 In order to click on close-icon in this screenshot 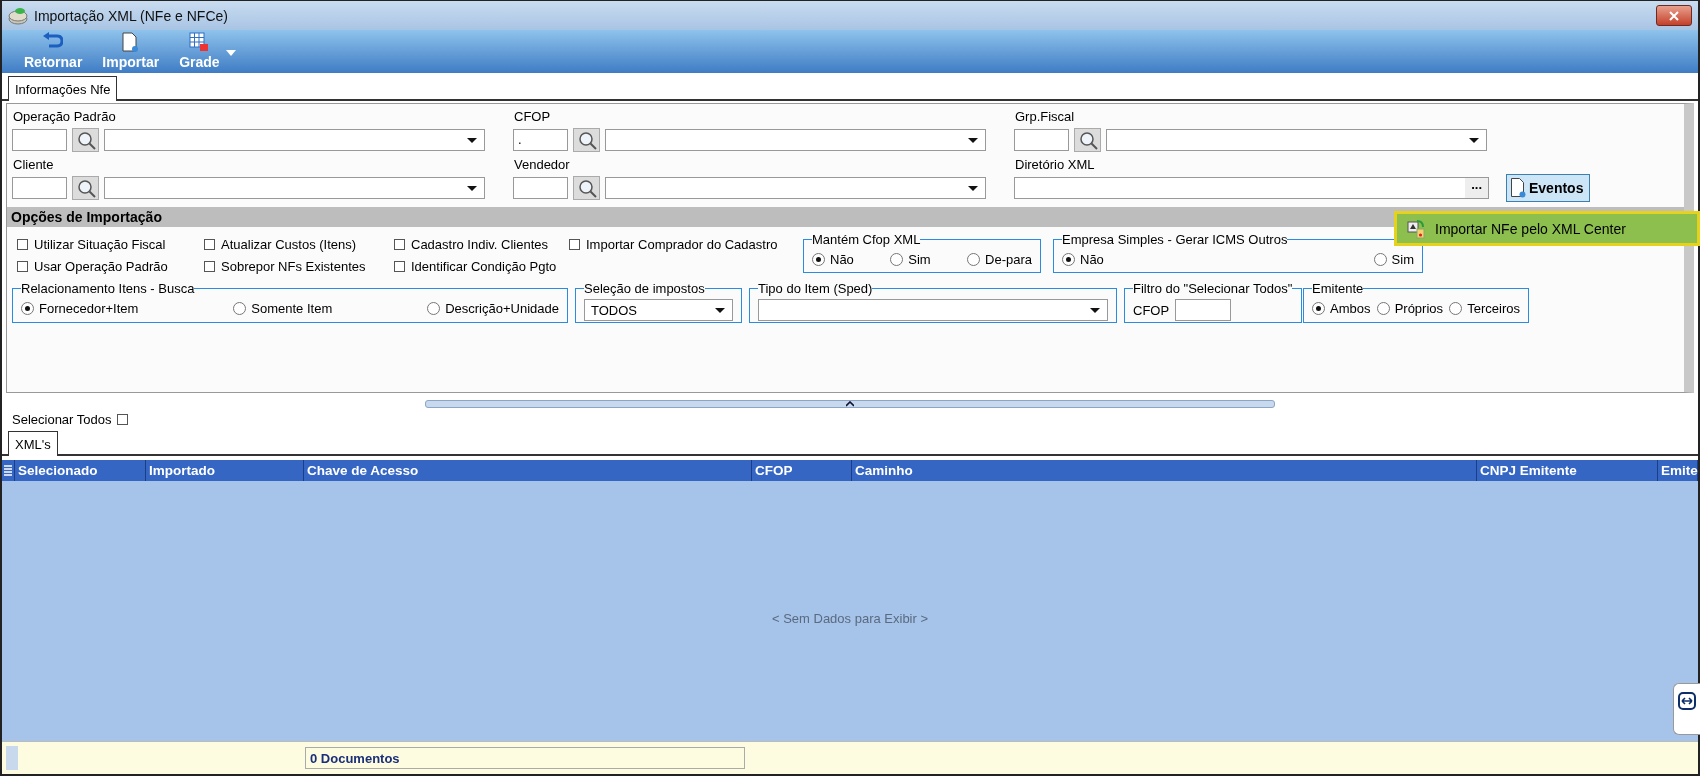, I will do `click(1674, 15)`.